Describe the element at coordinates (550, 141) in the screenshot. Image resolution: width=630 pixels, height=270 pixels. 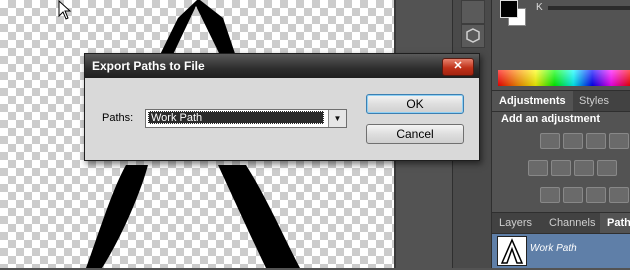
I see `brightness-icon` at that location.